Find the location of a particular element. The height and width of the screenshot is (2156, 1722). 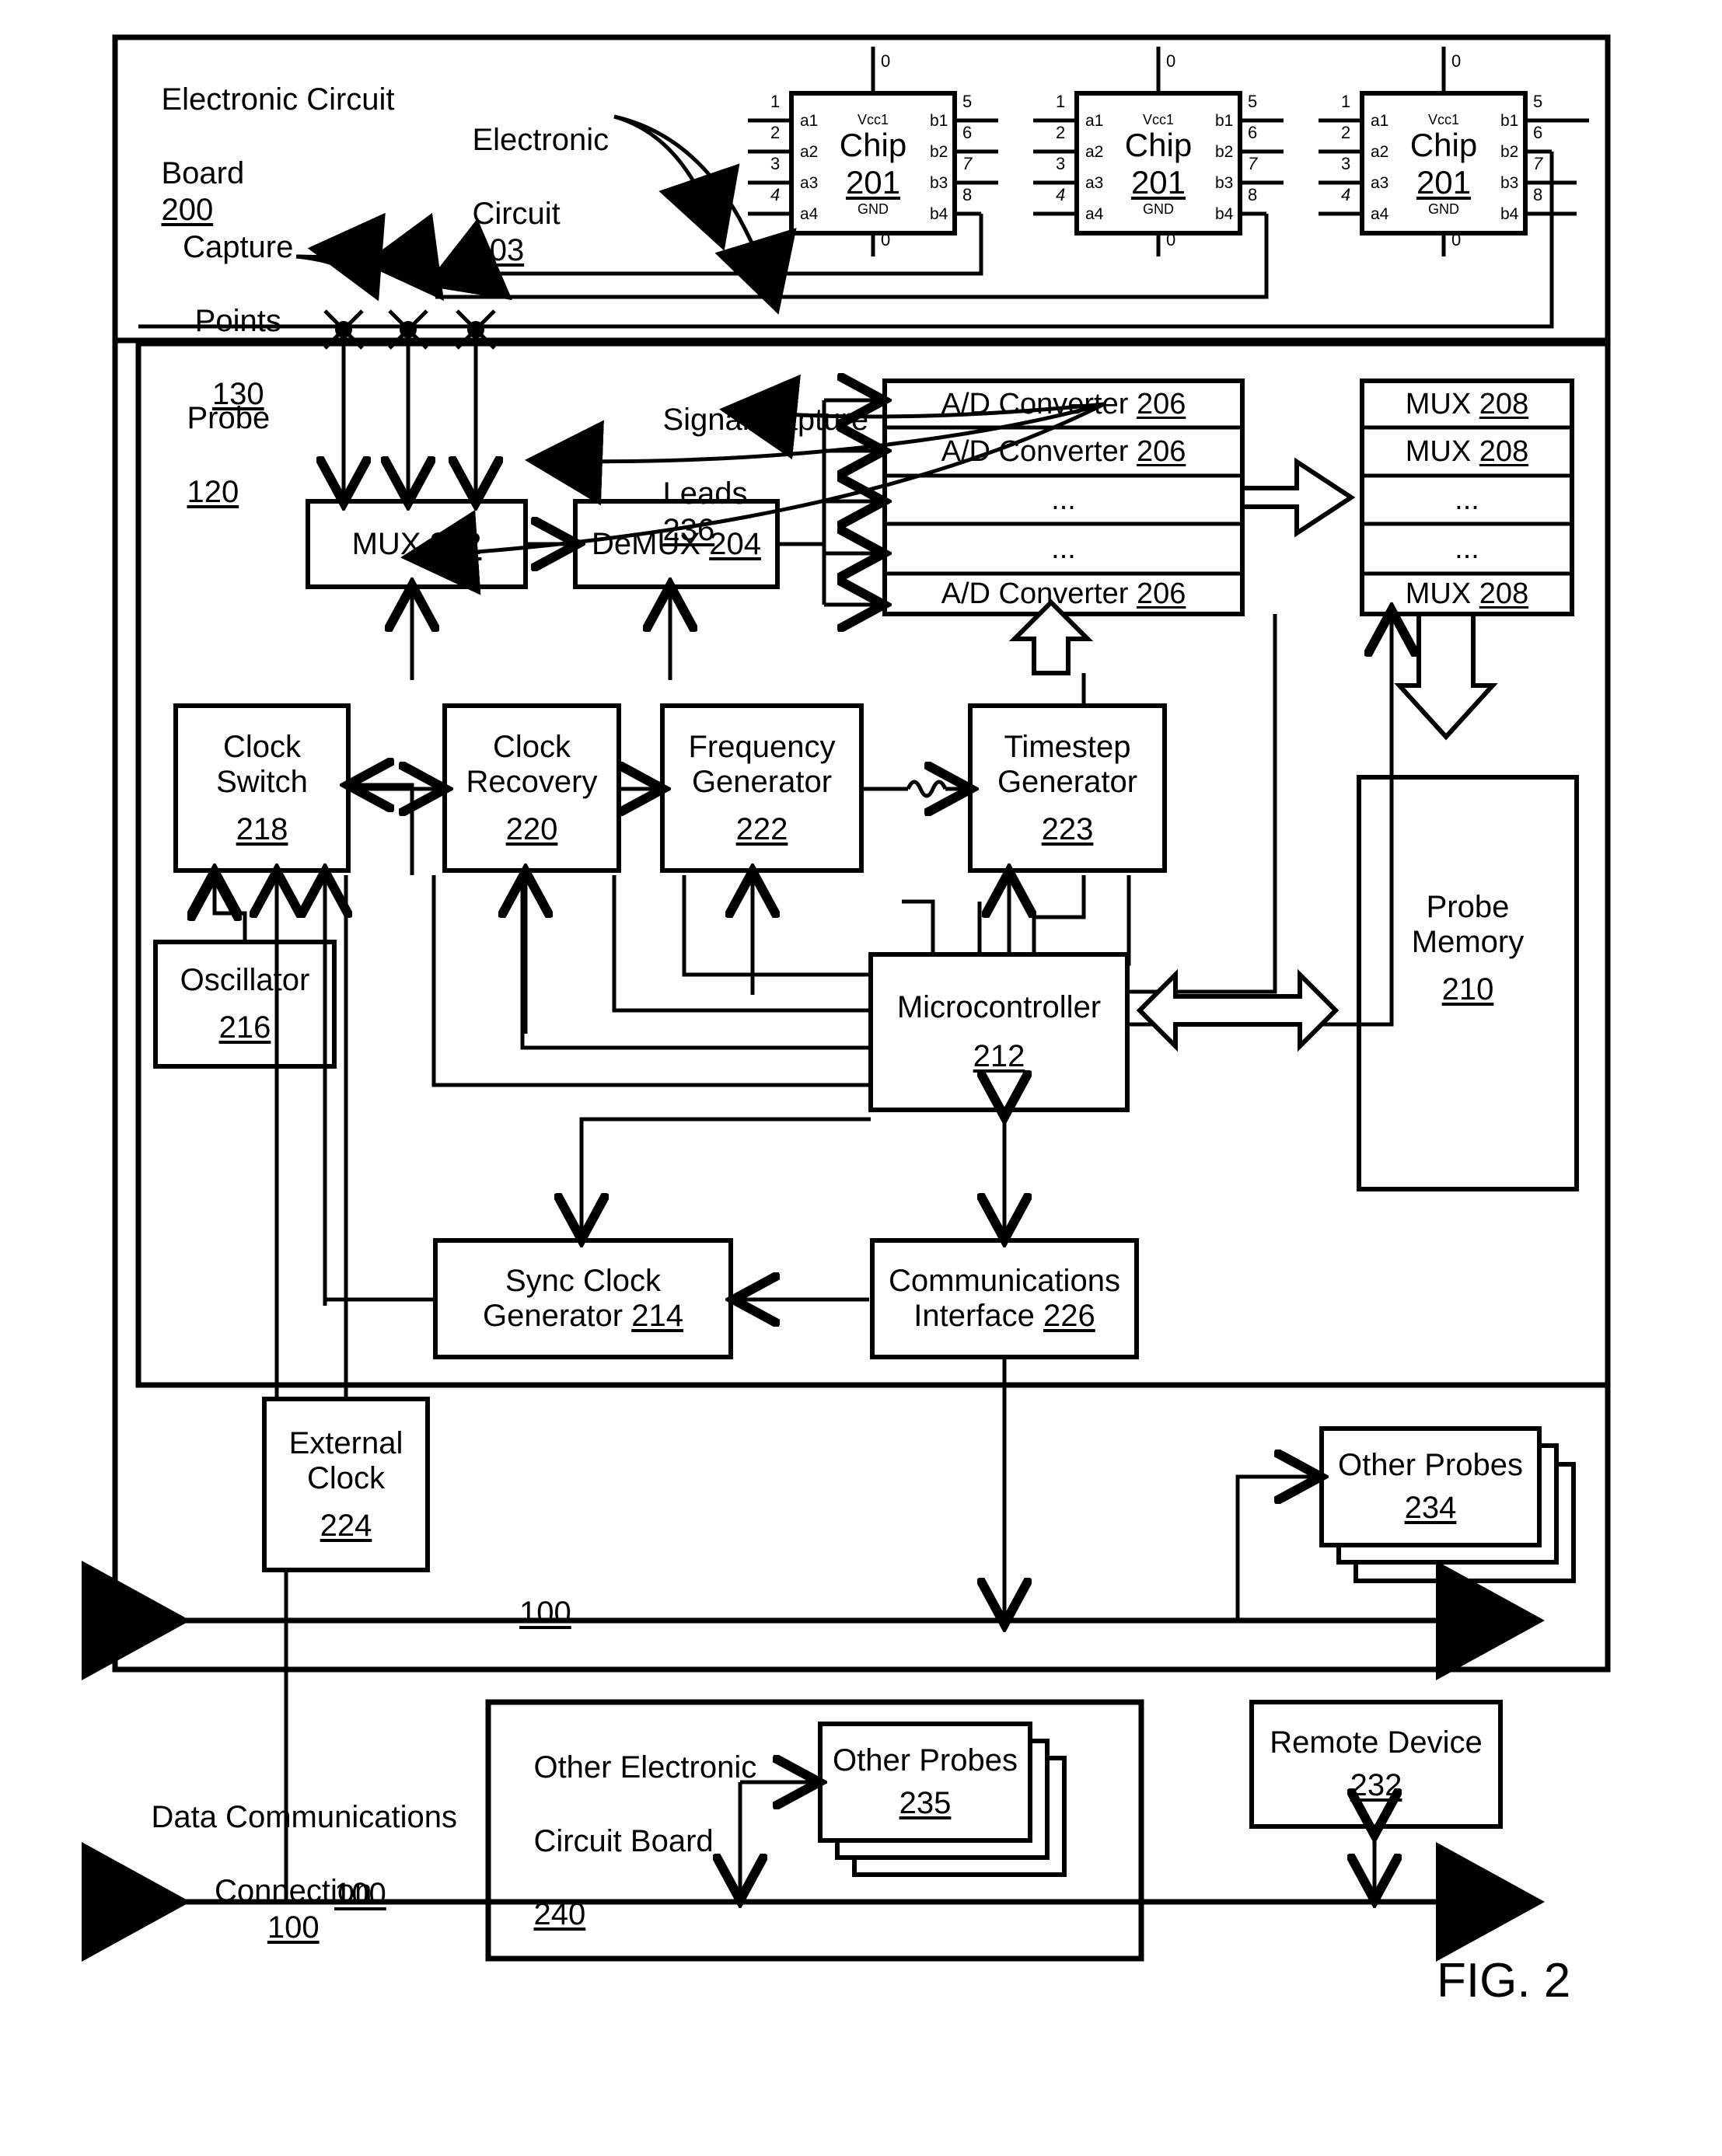

mux208-row-5: MUX 208 is located at coordinates (1467, 594).